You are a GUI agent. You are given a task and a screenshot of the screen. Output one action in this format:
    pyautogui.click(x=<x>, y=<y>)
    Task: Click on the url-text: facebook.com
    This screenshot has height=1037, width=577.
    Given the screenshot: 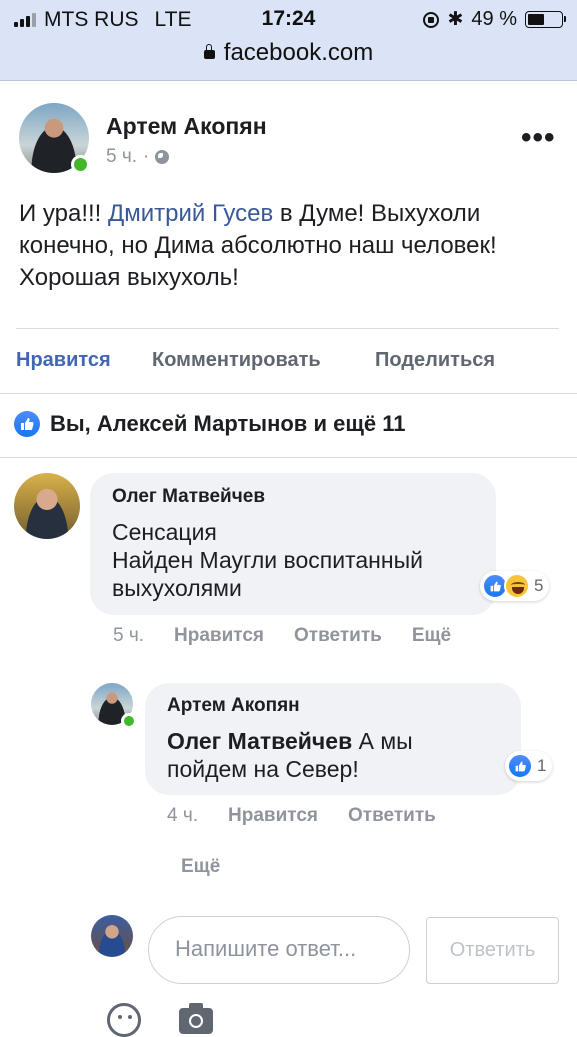 What is the action you would take?
    pyautogui.click(x=298, y=52)
    